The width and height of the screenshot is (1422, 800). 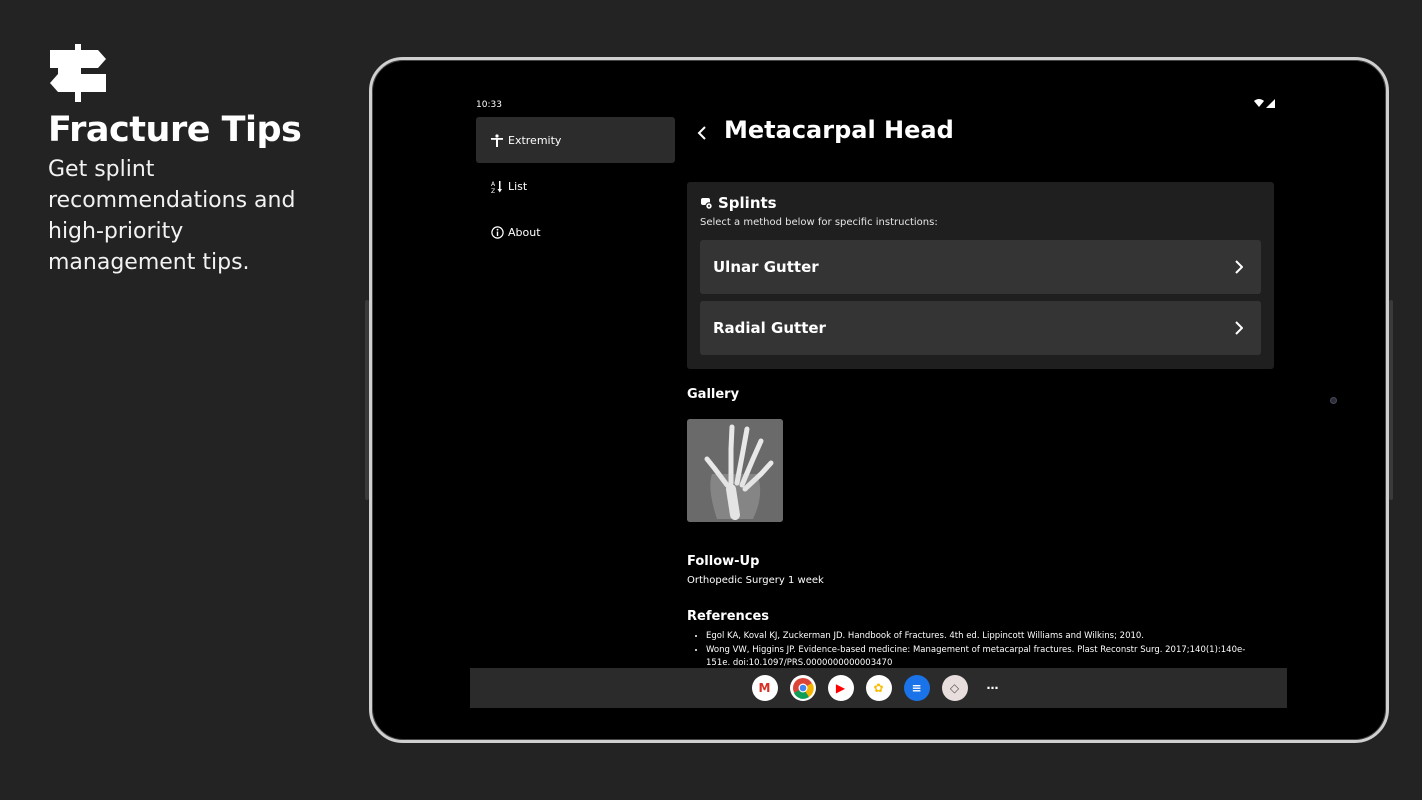 What do you see at coordinates (1333, 400) in the screenshot?
I see `front-camera` at bounding box center [1333, 400].